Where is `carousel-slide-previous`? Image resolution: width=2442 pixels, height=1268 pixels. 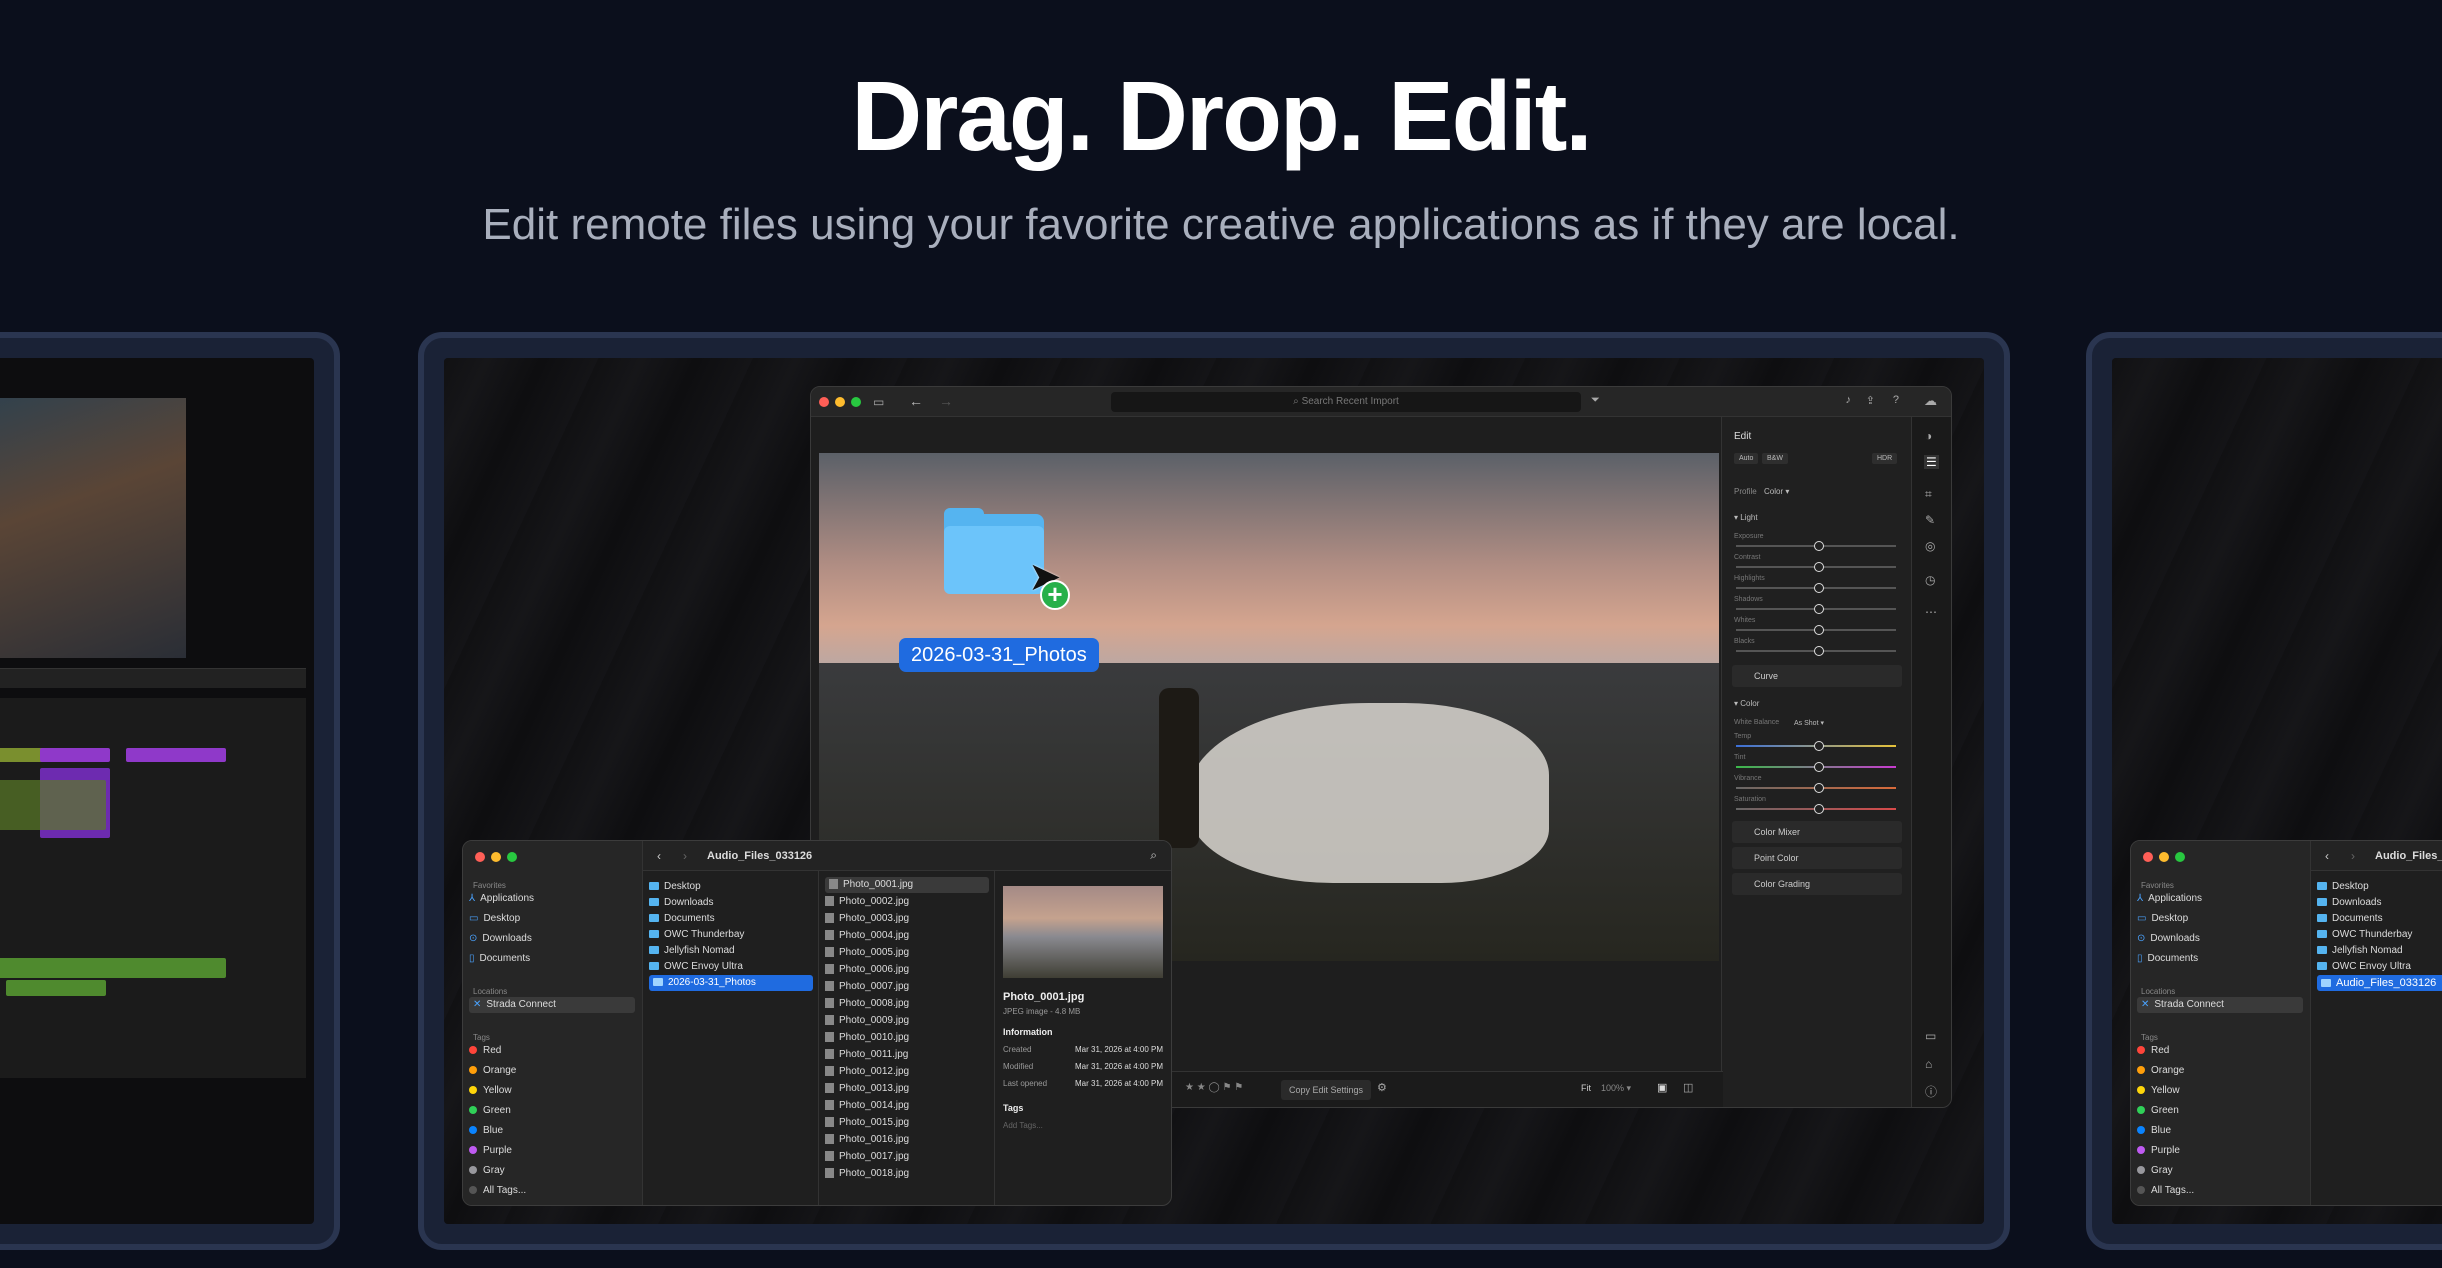 carousel-slide-previous is located at coordinates (170, 791).